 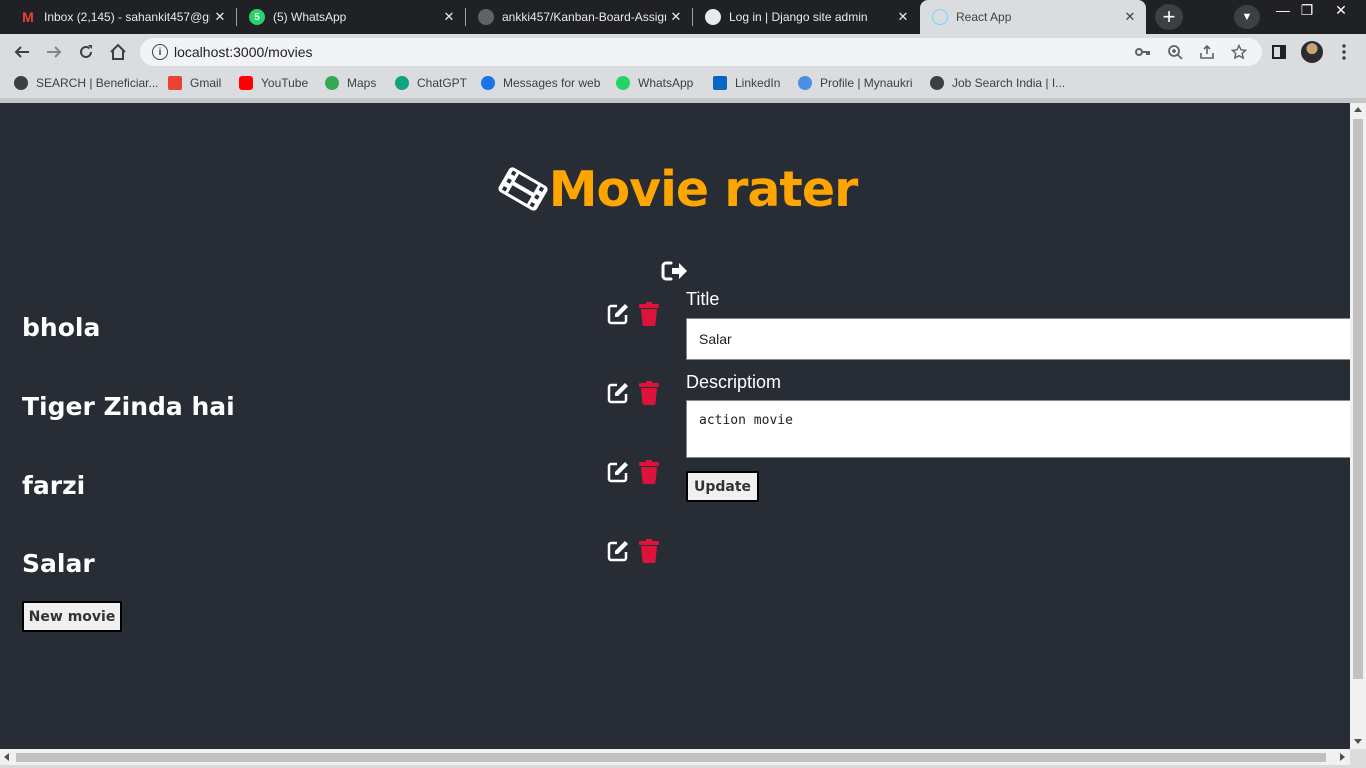 What do you see at coordinates (1358, 758) in the screenshot?
I see `scrollbar-corner` at bounding box center [1358, 758].